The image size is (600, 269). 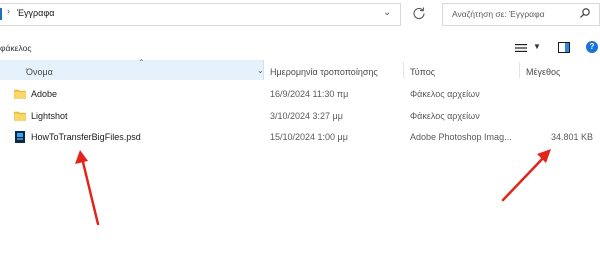 I want to click on column-header-date-modified: Ημερομηνία τροποποίησης, so click(x=324, y=72).